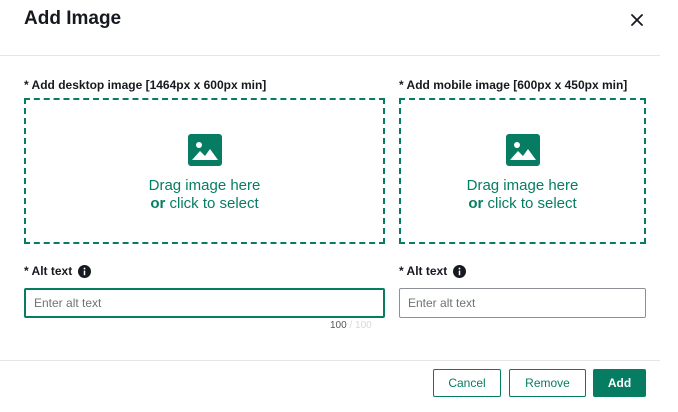 Image resolution: width=678 pixels, height=412 pixels. I want to click on close-icon, so click(637, 20).